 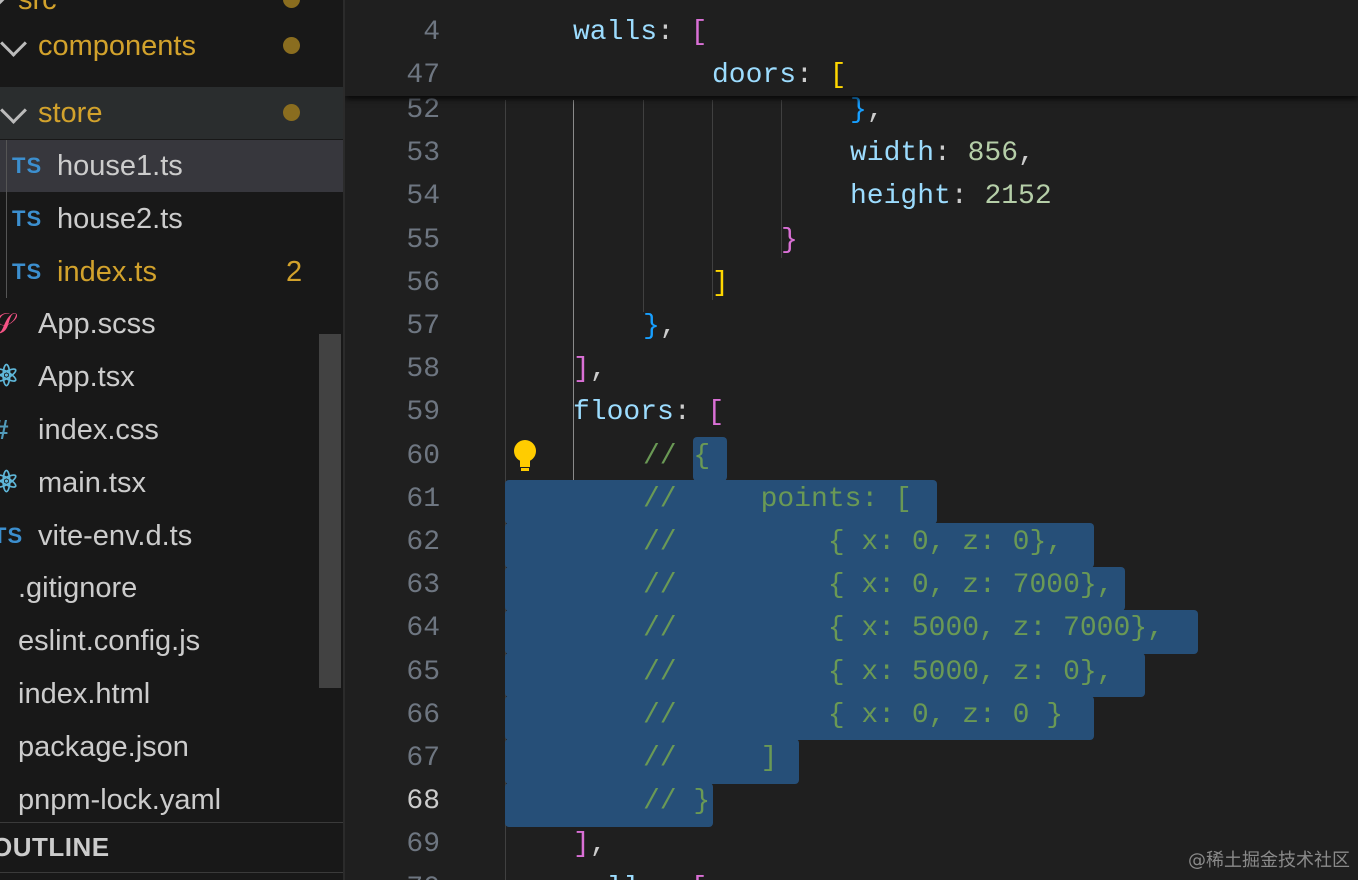 What do you see at coordinates (851, 369) in the screenshot?
I see `code-line: 58],` at bounding box center [851, 369].